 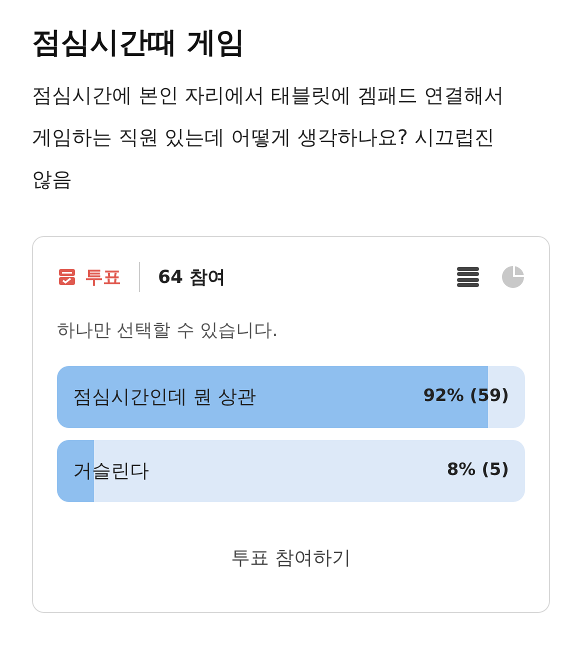 What do you see at coordinates (67, 277) in the screenshot?
I see `ballot-box-icon` at bounding box center [67, 277].